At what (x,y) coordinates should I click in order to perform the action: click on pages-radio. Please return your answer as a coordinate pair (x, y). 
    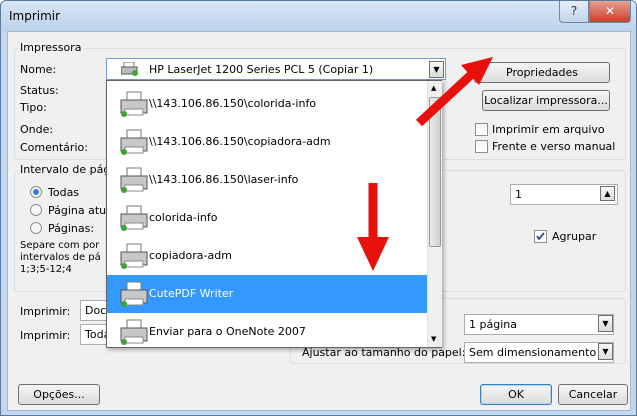
    Looking at the image, I should click on (36, 228).